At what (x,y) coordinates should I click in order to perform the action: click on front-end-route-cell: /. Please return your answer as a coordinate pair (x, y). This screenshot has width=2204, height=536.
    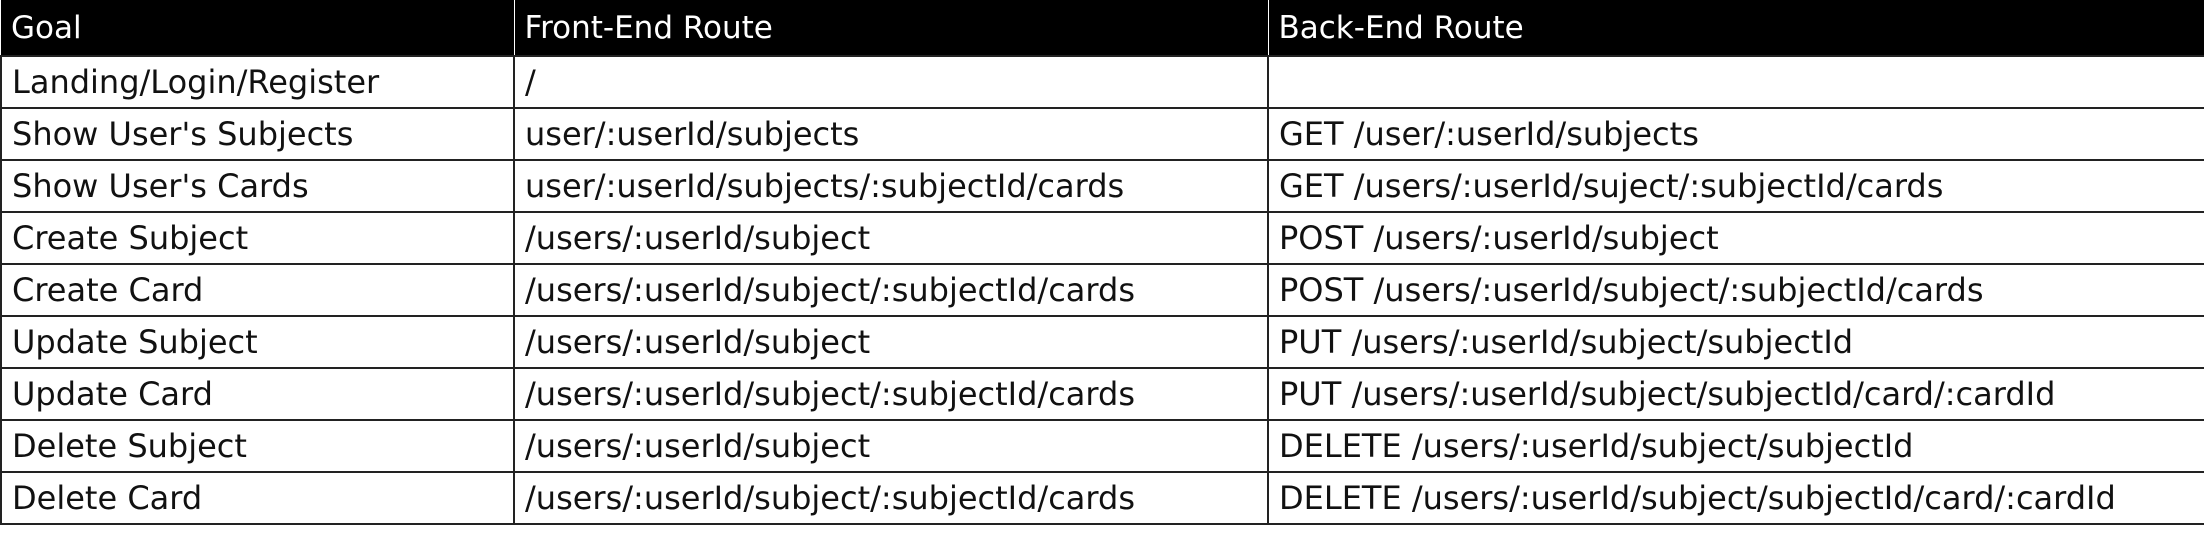
    Looking at the image, I should click on (891, 82).